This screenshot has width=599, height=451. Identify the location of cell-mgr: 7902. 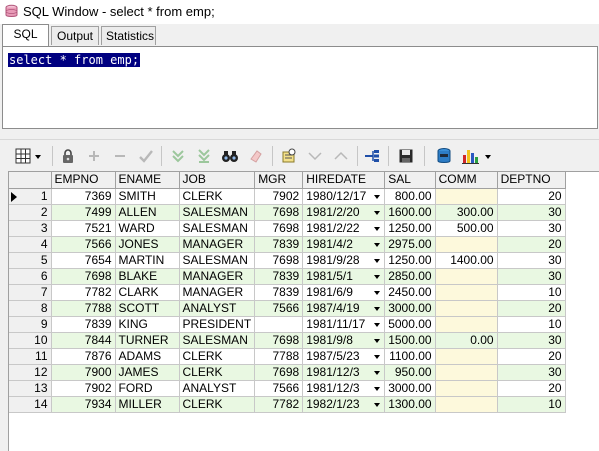
(279, 196).